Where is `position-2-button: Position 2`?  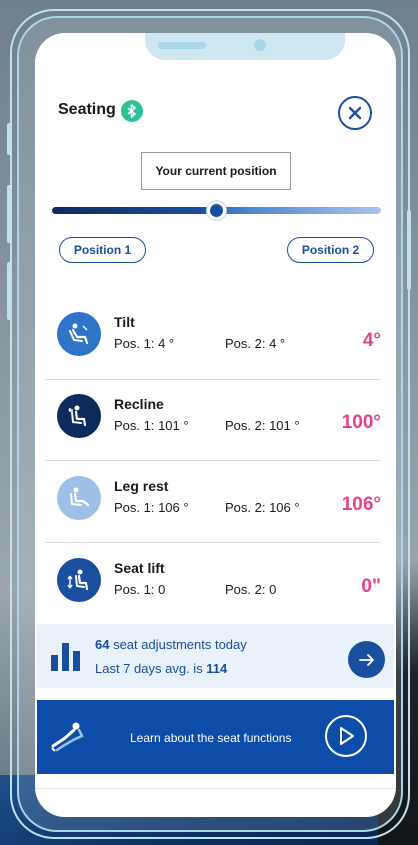
position-2-button: Position 2 is located at coordinates (330, 250).